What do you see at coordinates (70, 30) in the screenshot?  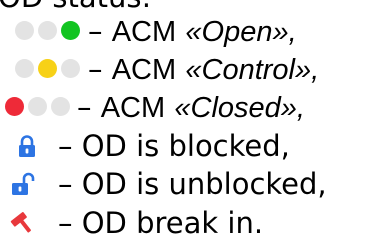 I see `light-3-green` at bounding box center [70, 30].